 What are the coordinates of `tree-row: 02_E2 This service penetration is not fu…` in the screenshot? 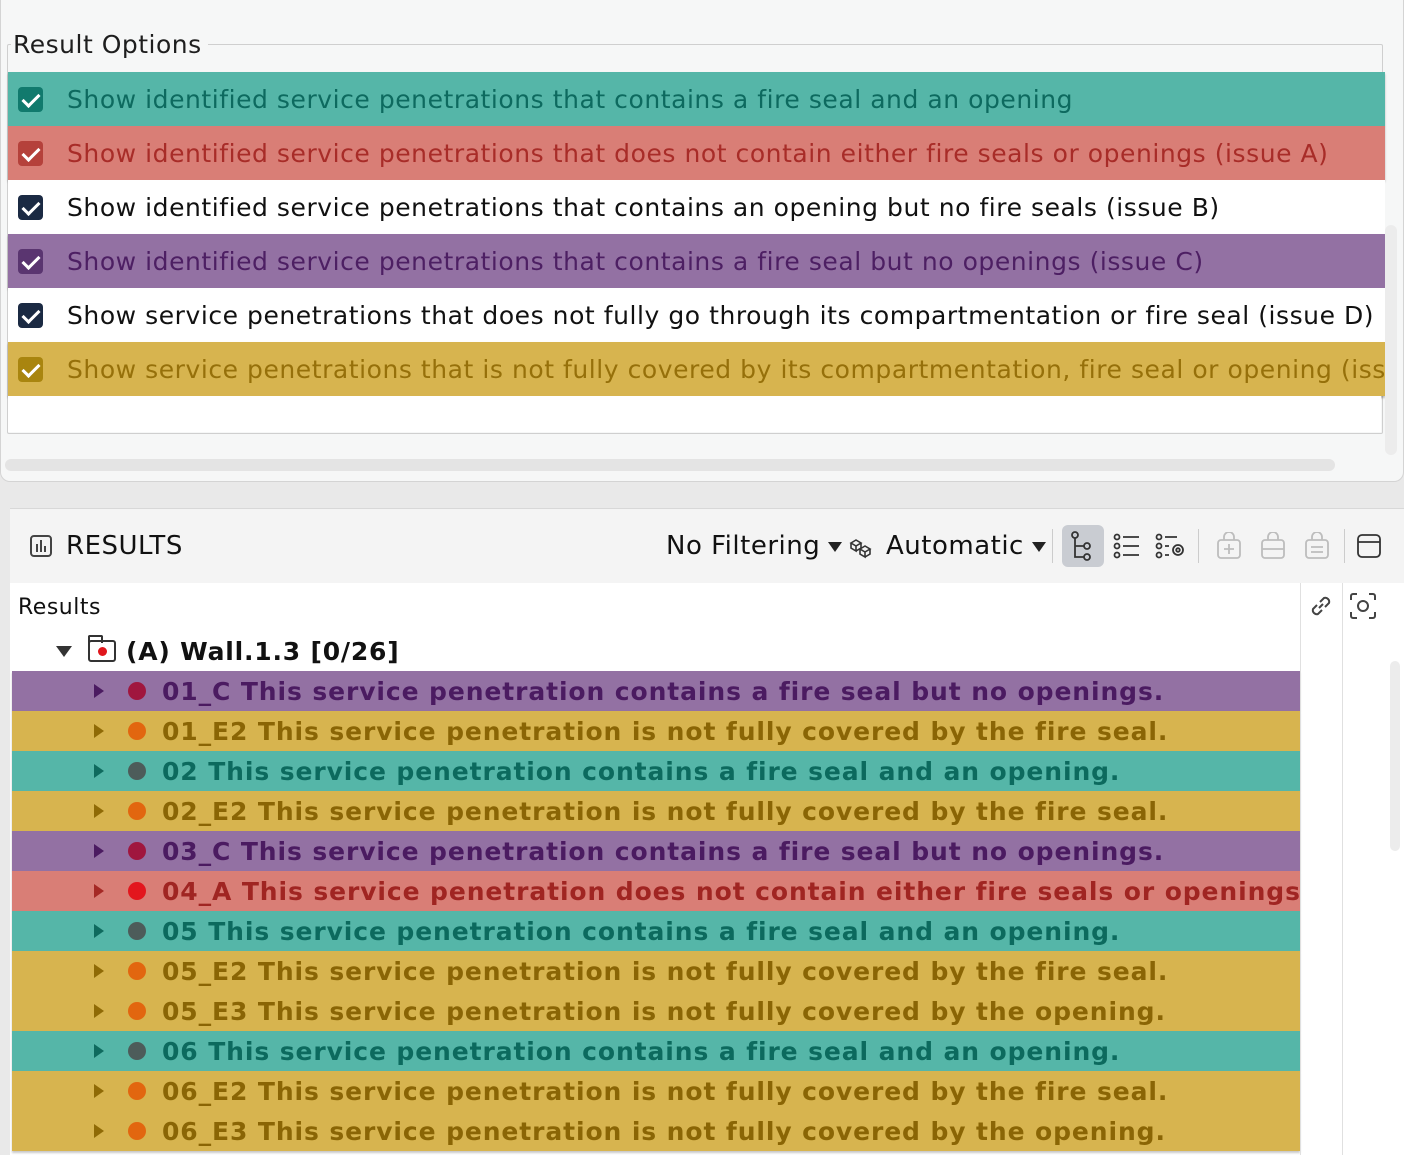 It's located at (656, 811).